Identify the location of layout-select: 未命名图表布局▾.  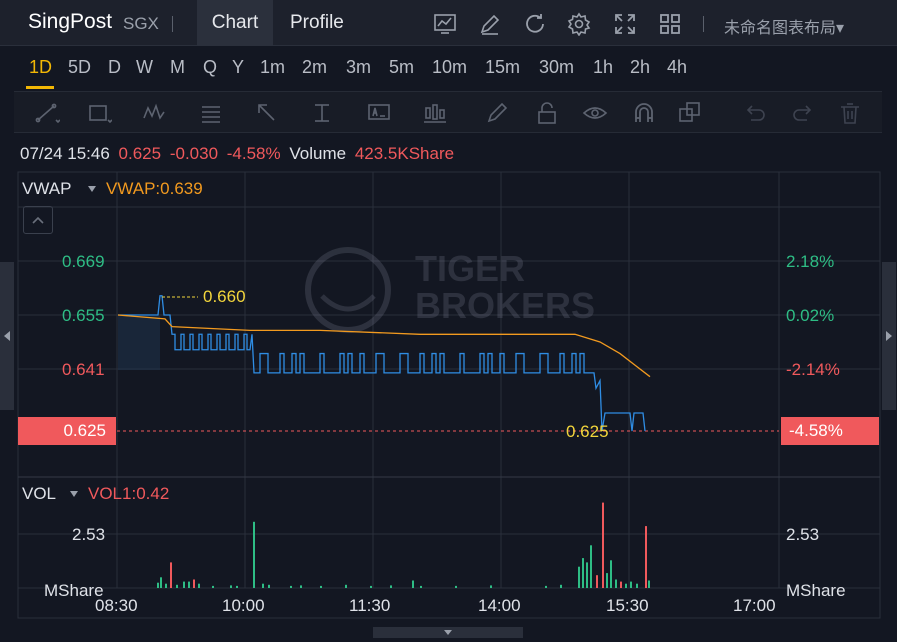
(784, 26).